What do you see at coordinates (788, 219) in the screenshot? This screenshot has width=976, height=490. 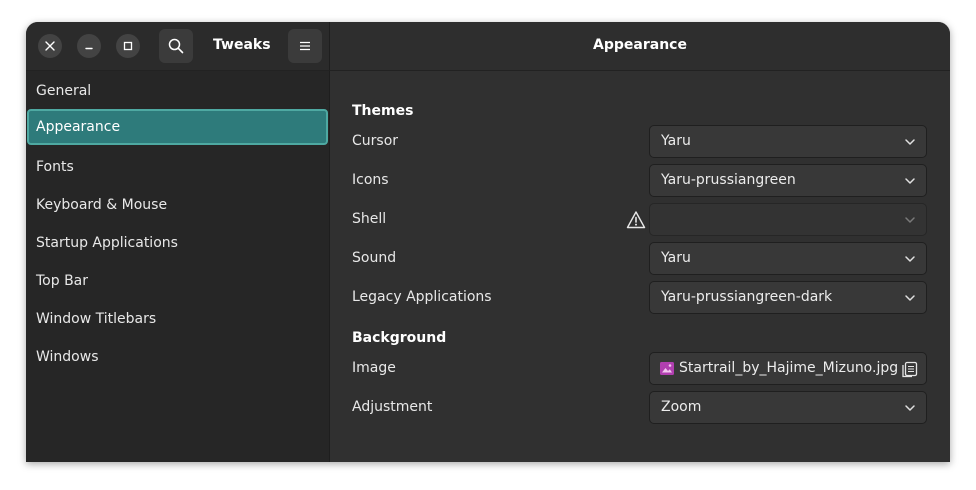 I see `shell-theme-dropdown` at bounding box center [788, 219].